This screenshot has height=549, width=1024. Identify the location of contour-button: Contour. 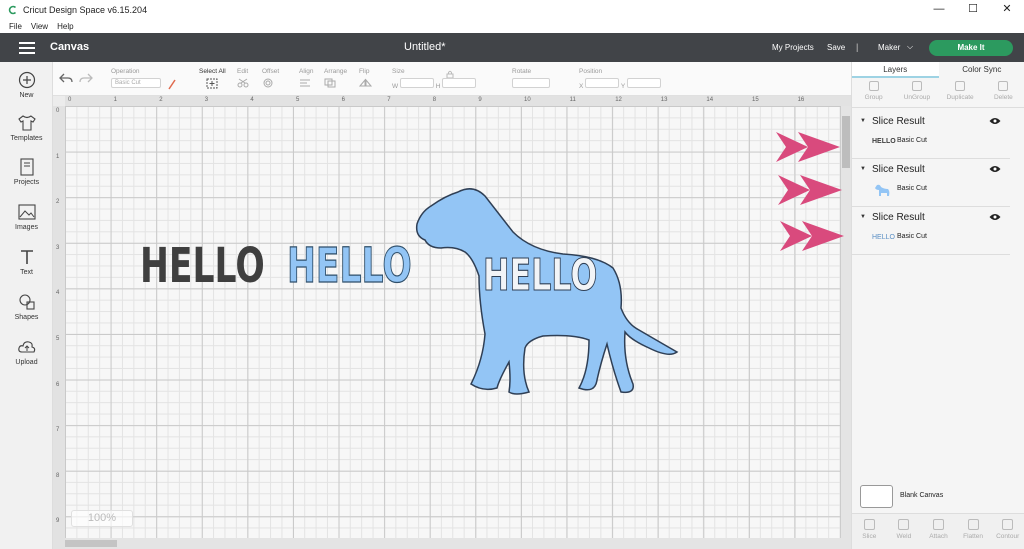
(1007, 531).